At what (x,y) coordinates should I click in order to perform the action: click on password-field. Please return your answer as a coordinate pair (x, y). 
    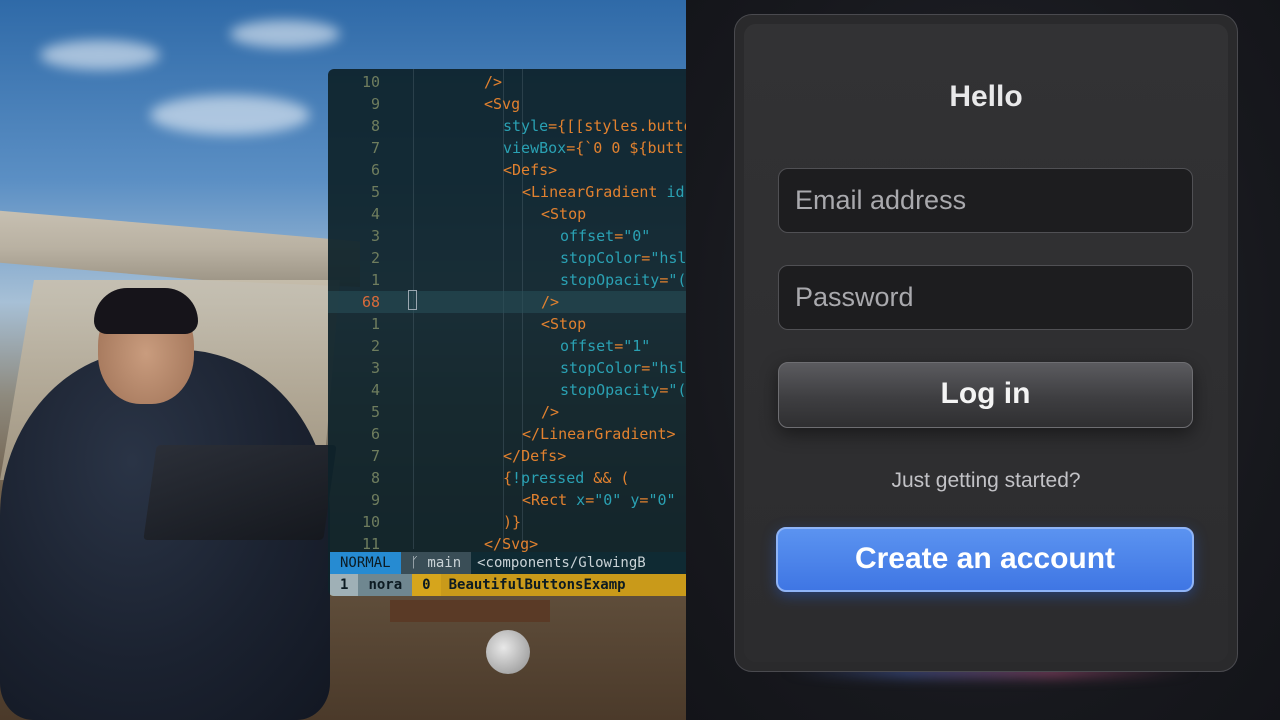
    Looking at the image, I should click on (985, 297).